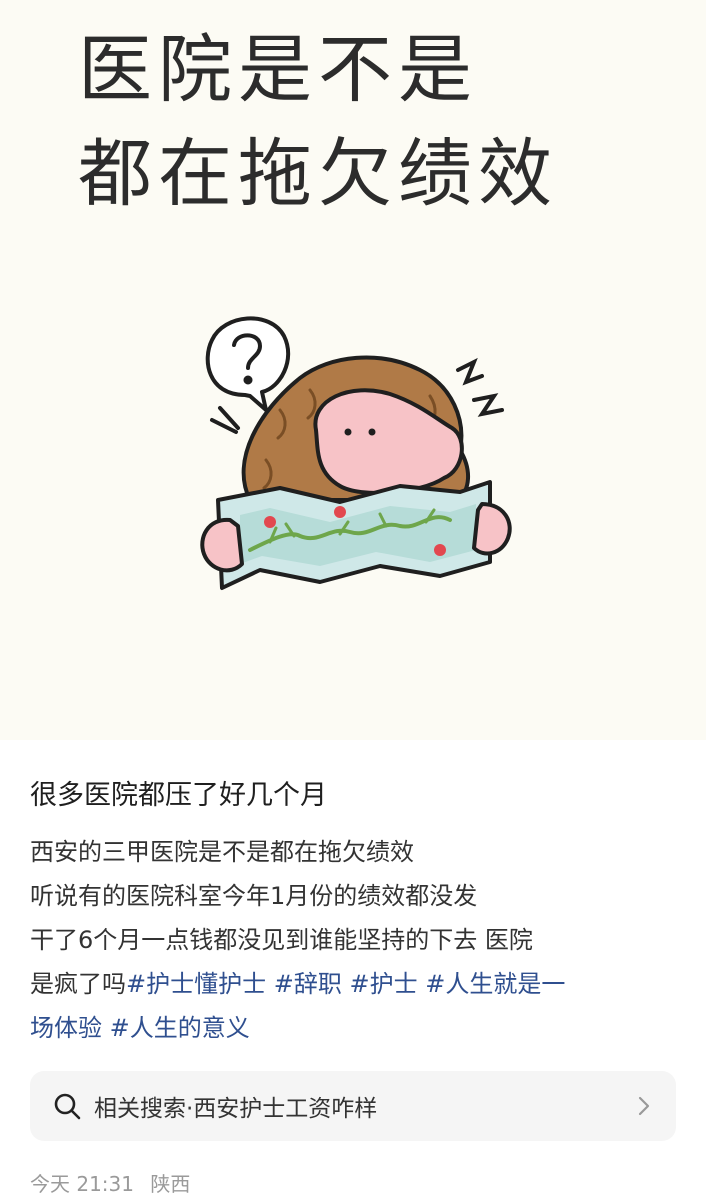  I want to click on post-body-text: 是疯了吗, so click(78, 984).